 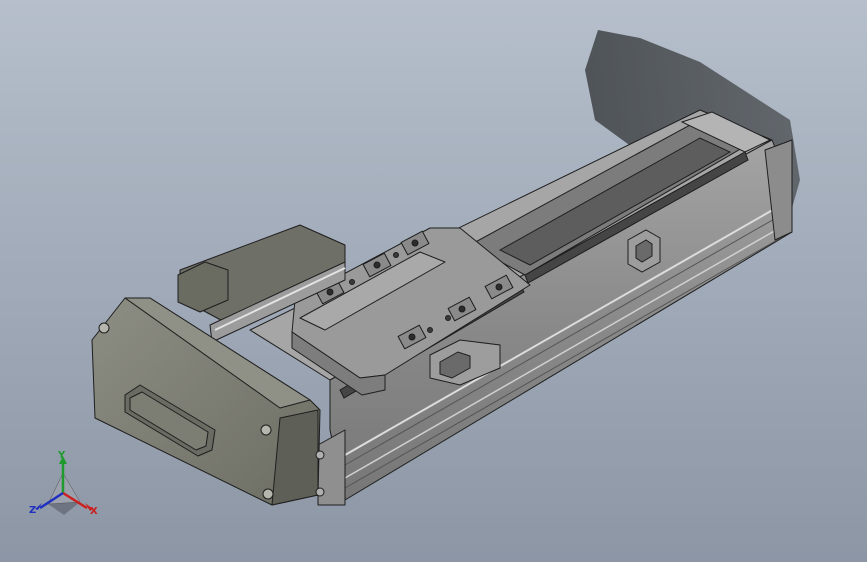 What do you see at coordinates (64, 485) in the screenshot?
I see `orientation-triad` at bounding box center [64, 485].